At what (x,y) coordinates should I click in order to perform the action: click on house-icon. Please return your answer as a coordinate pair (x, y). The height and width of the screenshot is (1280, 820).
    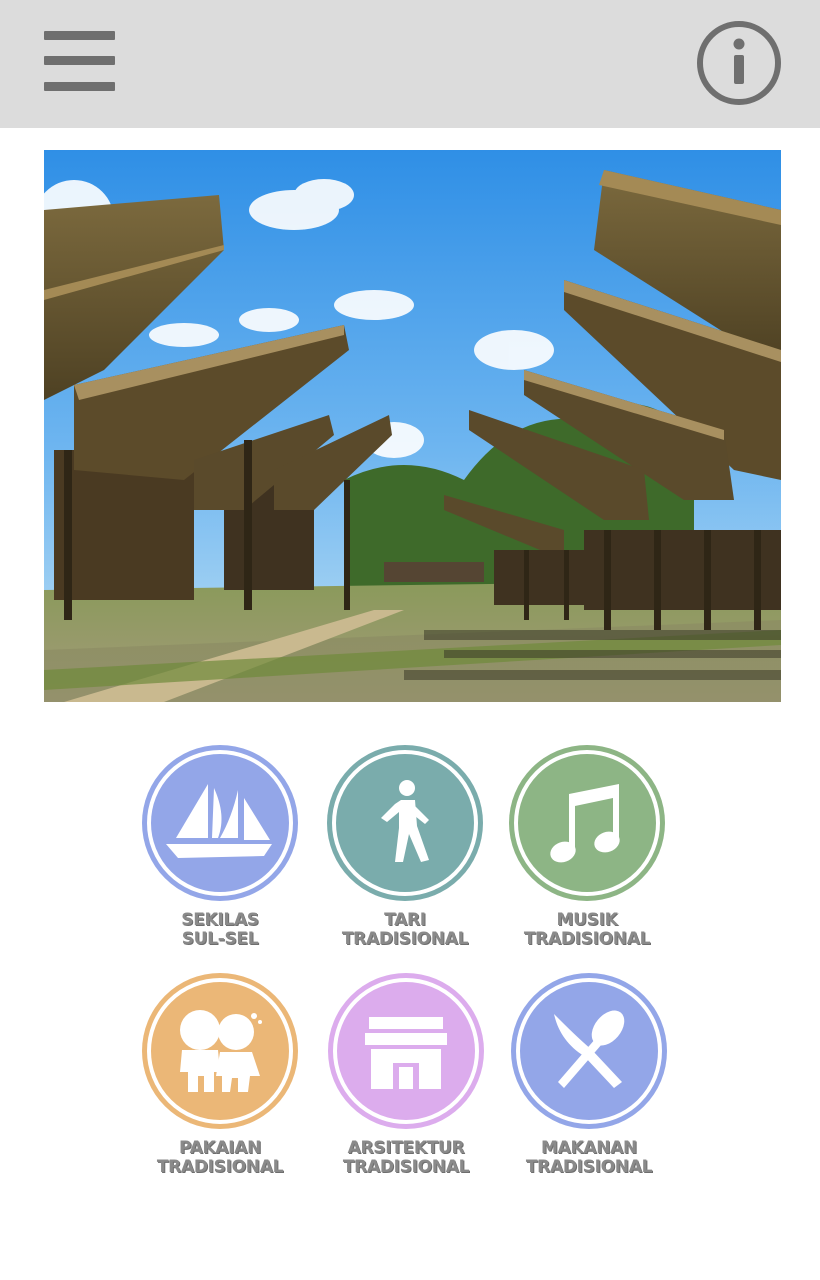
    Looking at the image, I should click on (406, 1053).